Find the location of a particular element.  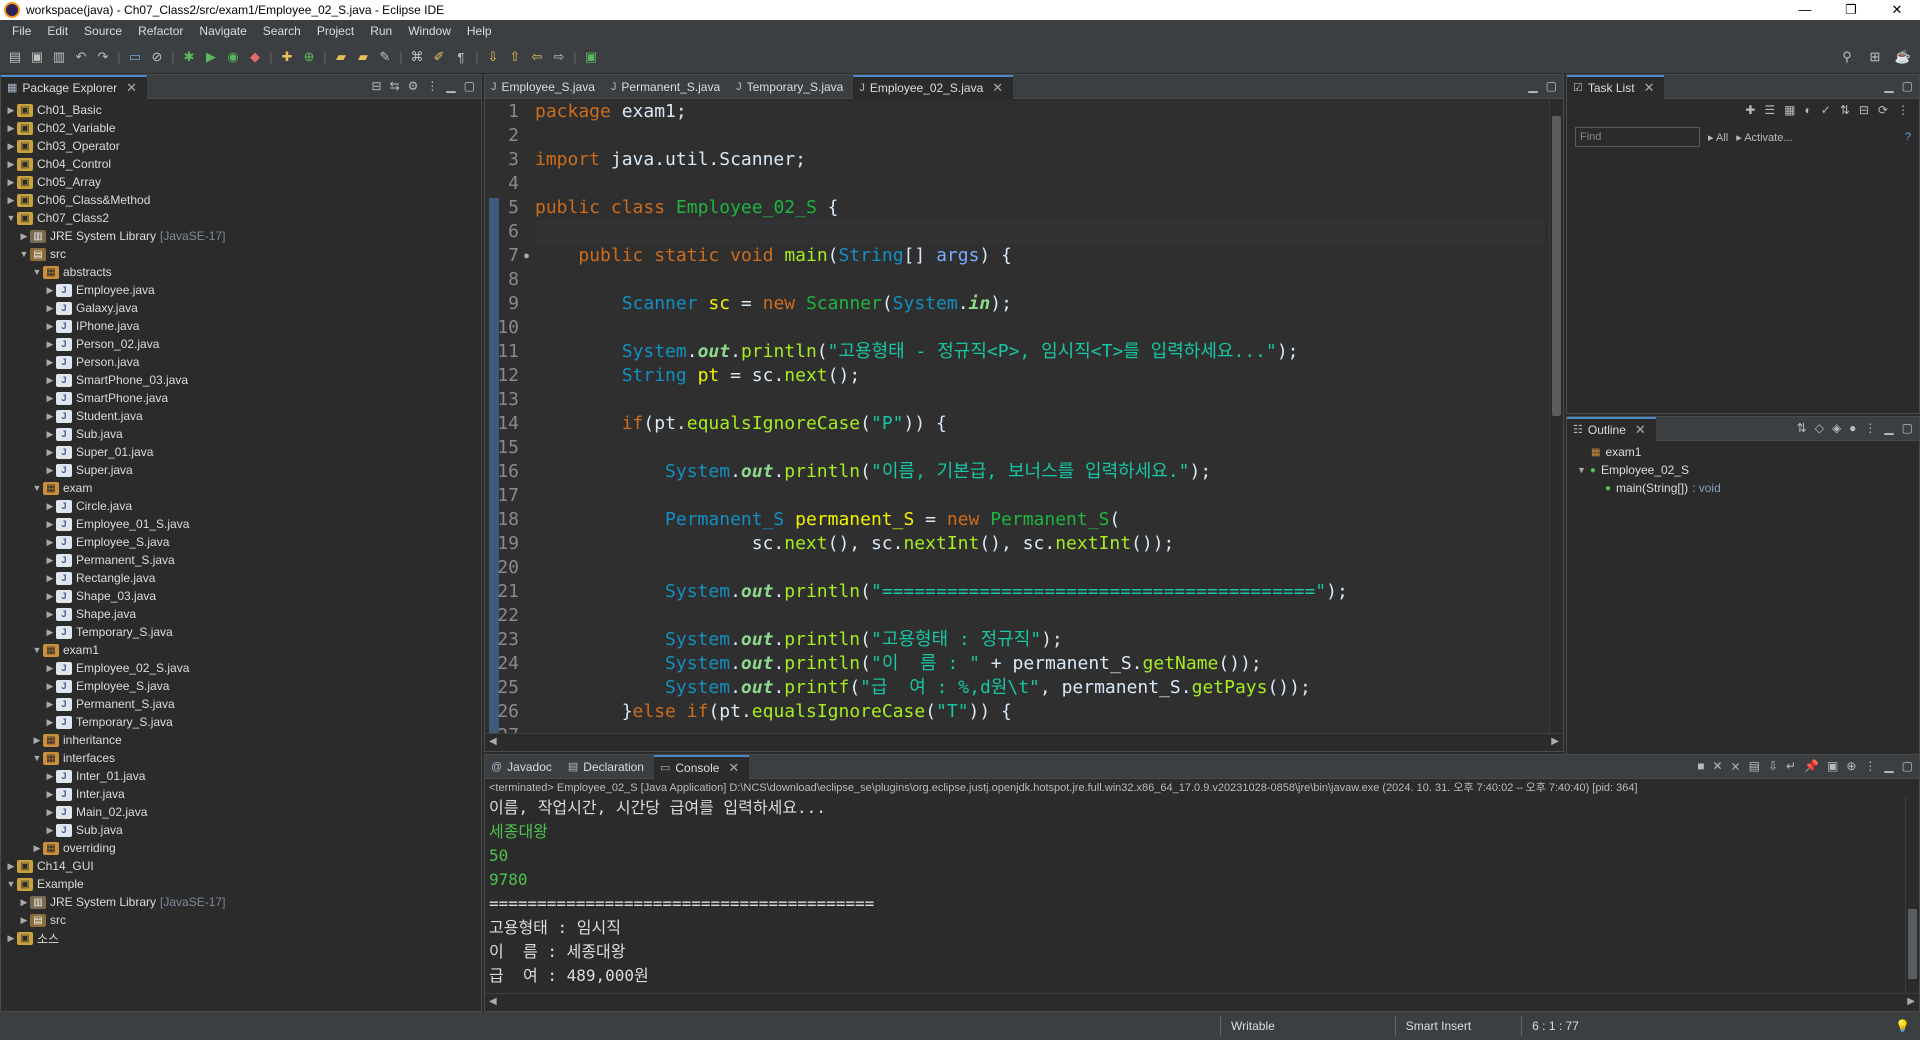

run-icon: ▶ is located at coordinates (211, 57).